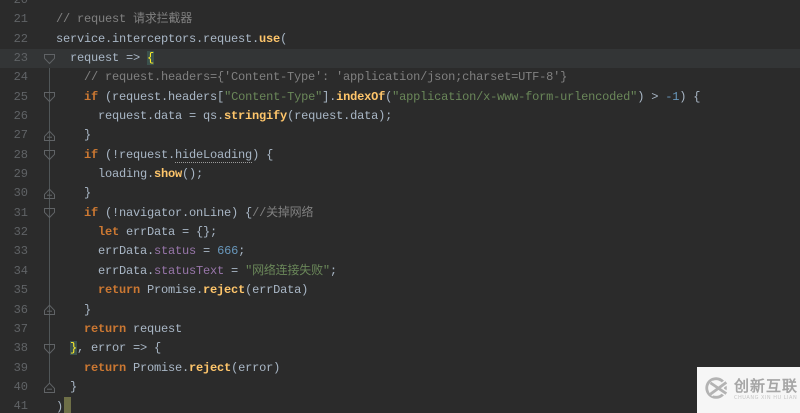  Describe the element at coordinates (14, 39) in the screenshot. I see `line-number: 22` at that location.